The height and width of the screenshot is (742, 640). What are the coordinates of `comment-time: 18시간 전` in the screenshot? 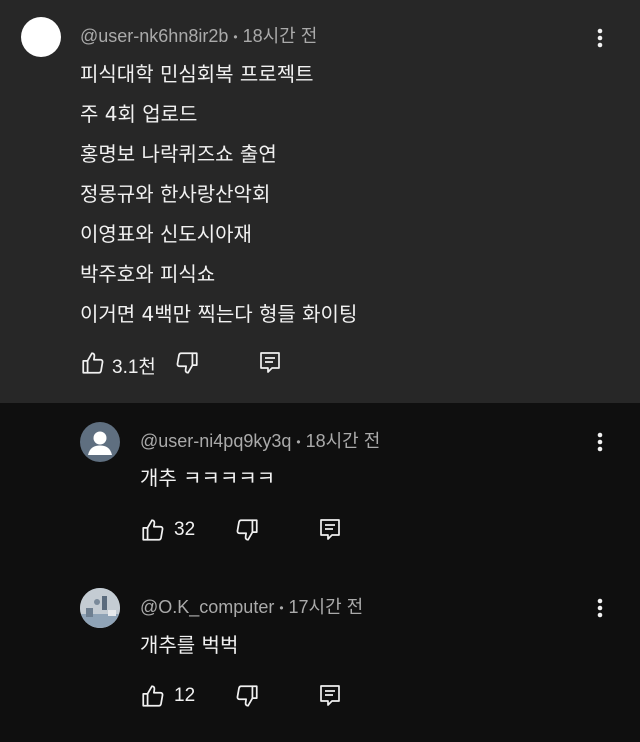 It's located at (280, 36).